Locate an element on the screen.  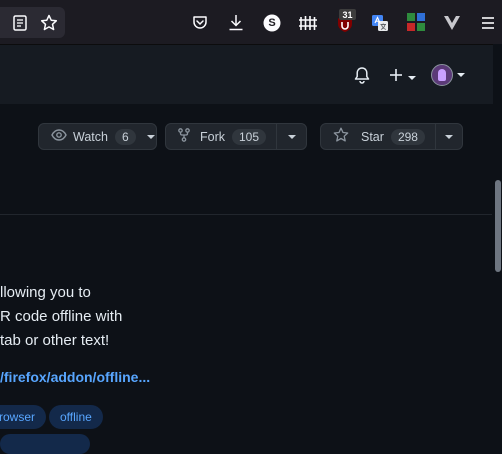
fork-dropdown is located at coordinates (291, 136).